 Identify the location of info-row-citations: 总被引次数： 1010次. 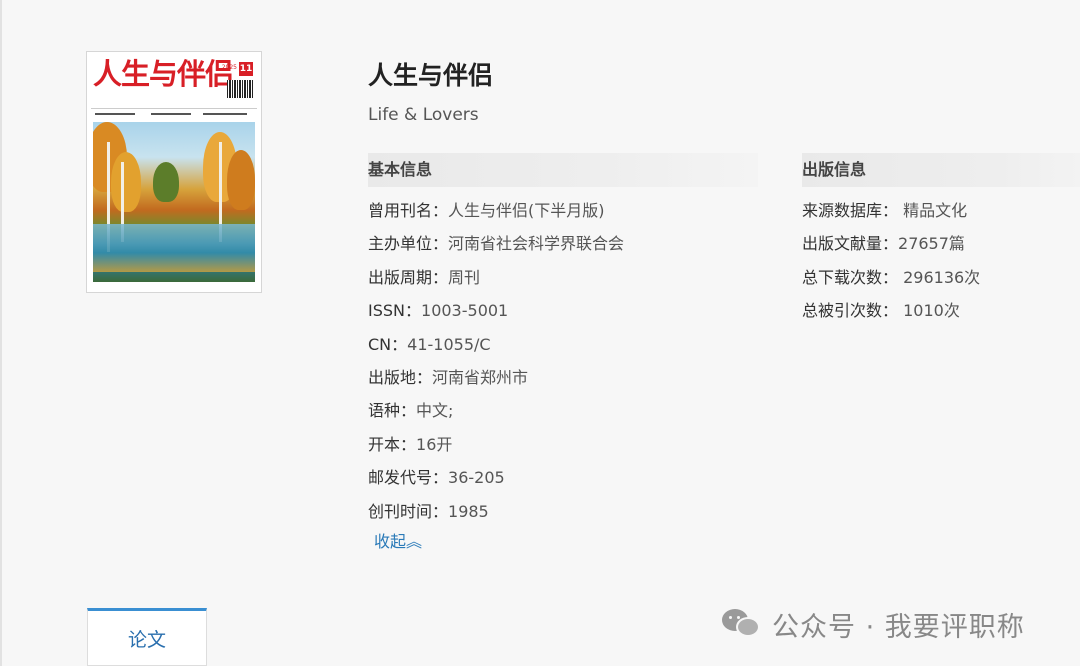
(881, 311).